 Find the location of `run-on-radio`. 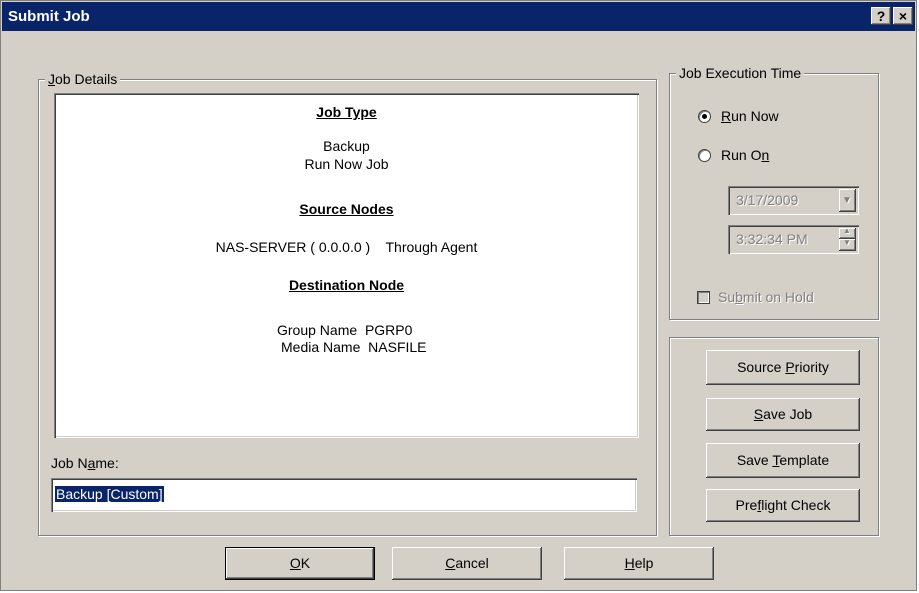

run-on-radio is located at coordinates (704, 155).